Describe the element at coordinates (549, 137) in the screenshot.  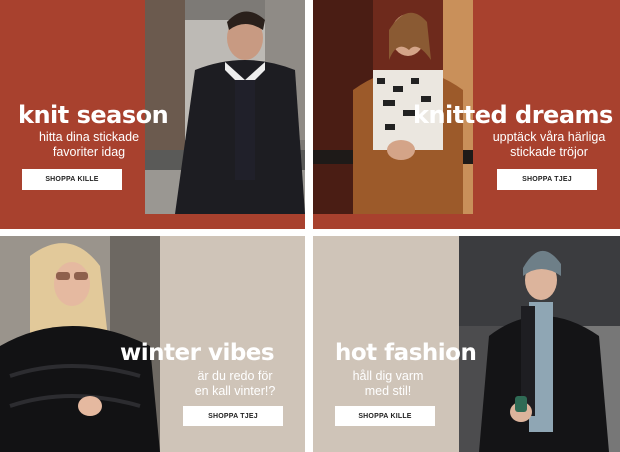
I see `banner-subtitle-line: upptäck våra härliga` at that location.